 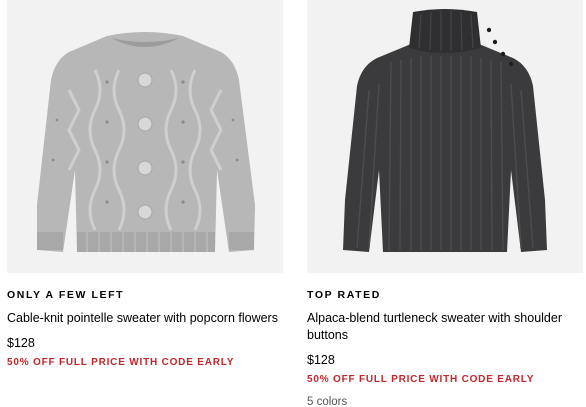 What do you see at coordinates (344, 295) in the screenshot?
I see `product-badge: TOP RATED` at bounding box center [344, 295].